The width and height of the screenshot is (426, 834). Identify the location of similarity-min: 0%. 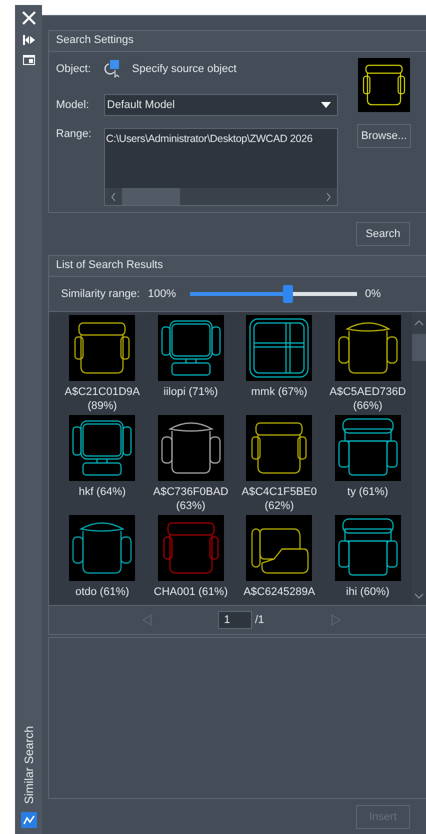
(373, 294).